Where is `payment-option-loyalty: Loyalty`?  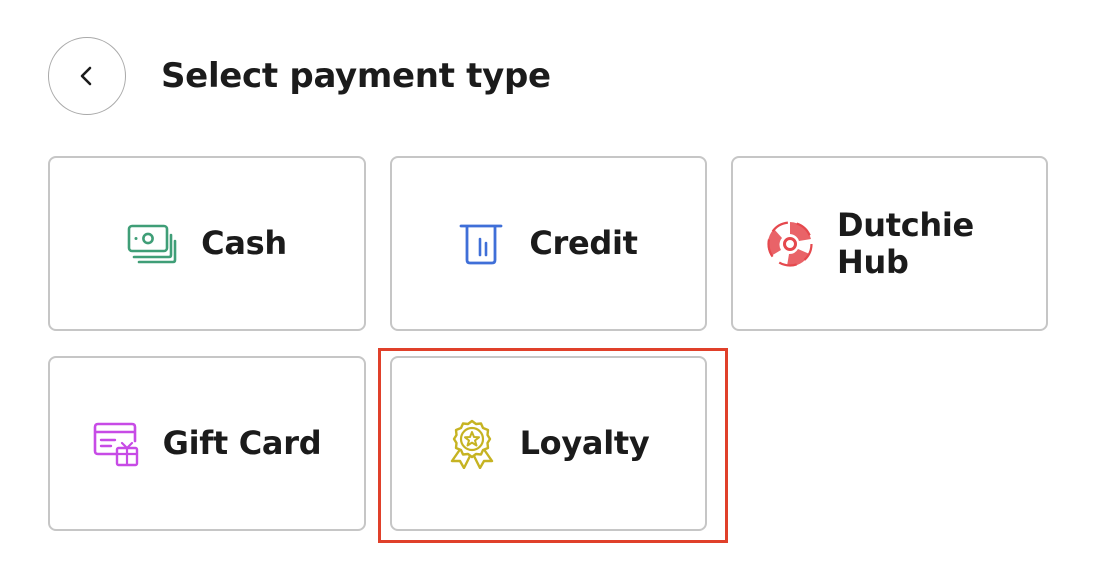 payment-option-loyalty: Loyalty is located at coordinates (548, 443).